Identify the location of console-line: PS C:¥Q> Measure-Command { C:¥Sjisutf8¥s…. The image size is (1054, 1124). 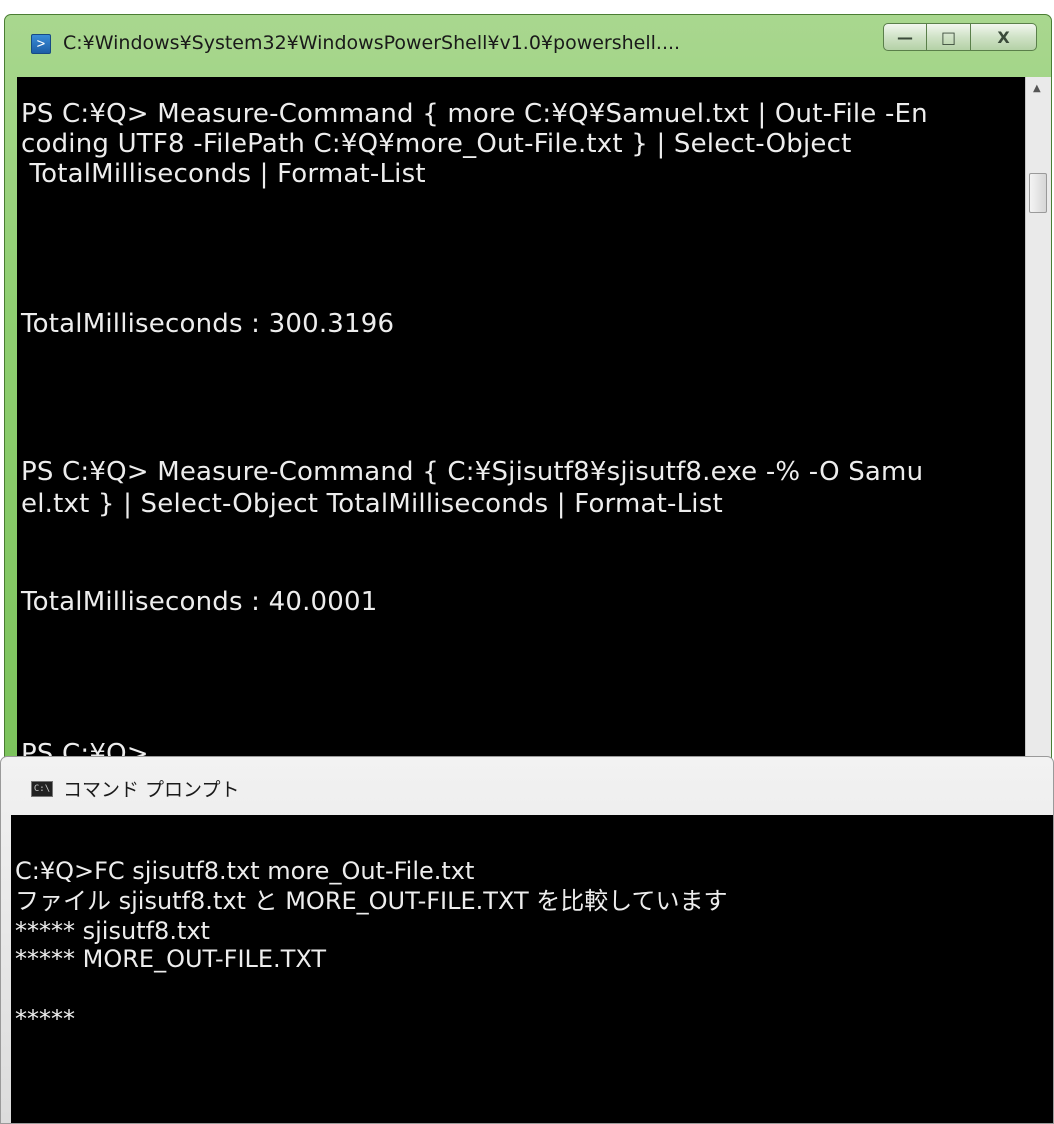
(472, 472).